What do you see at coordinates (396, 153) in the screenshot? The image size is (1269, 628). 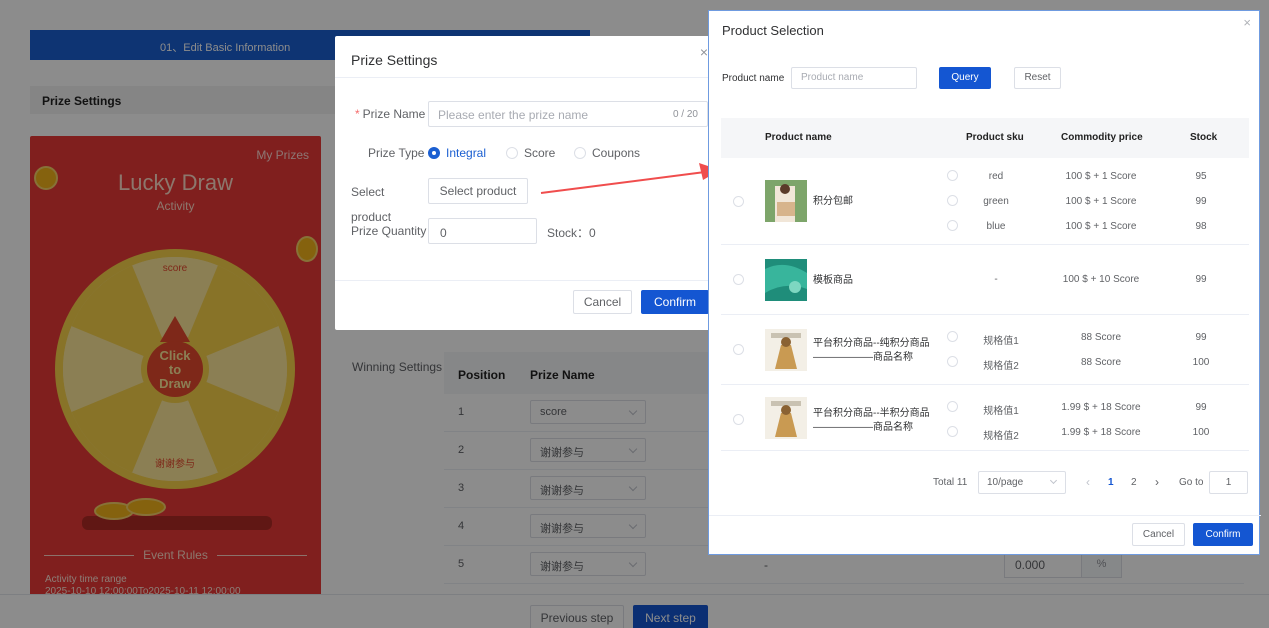 I see `prize-type-label: Prize Type` at bounding box center [396, 153].